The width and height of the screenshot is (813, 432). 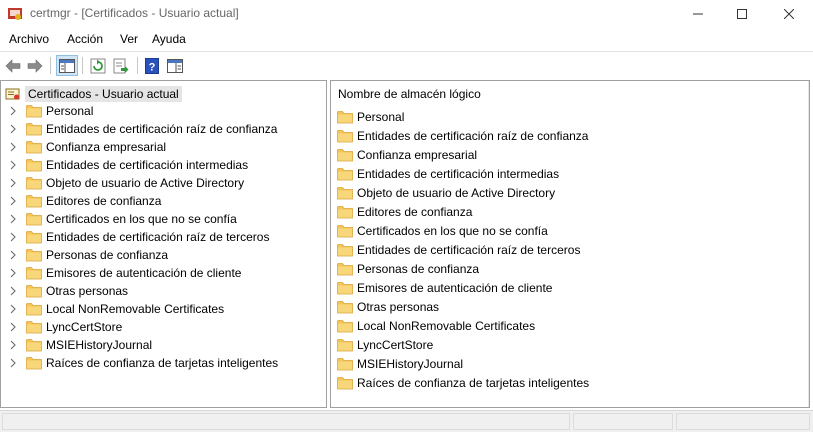 What do you see at coordinates (286, 421) in the screenshot?
I see `status-cell-main` at bounding box center [286, 421].